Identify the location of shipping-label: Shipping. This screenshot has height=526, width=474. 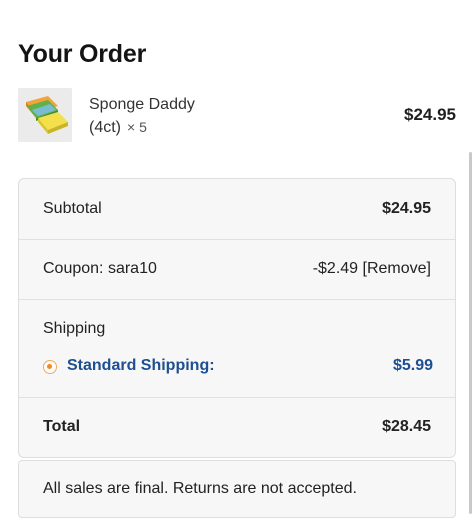
(74, 328).